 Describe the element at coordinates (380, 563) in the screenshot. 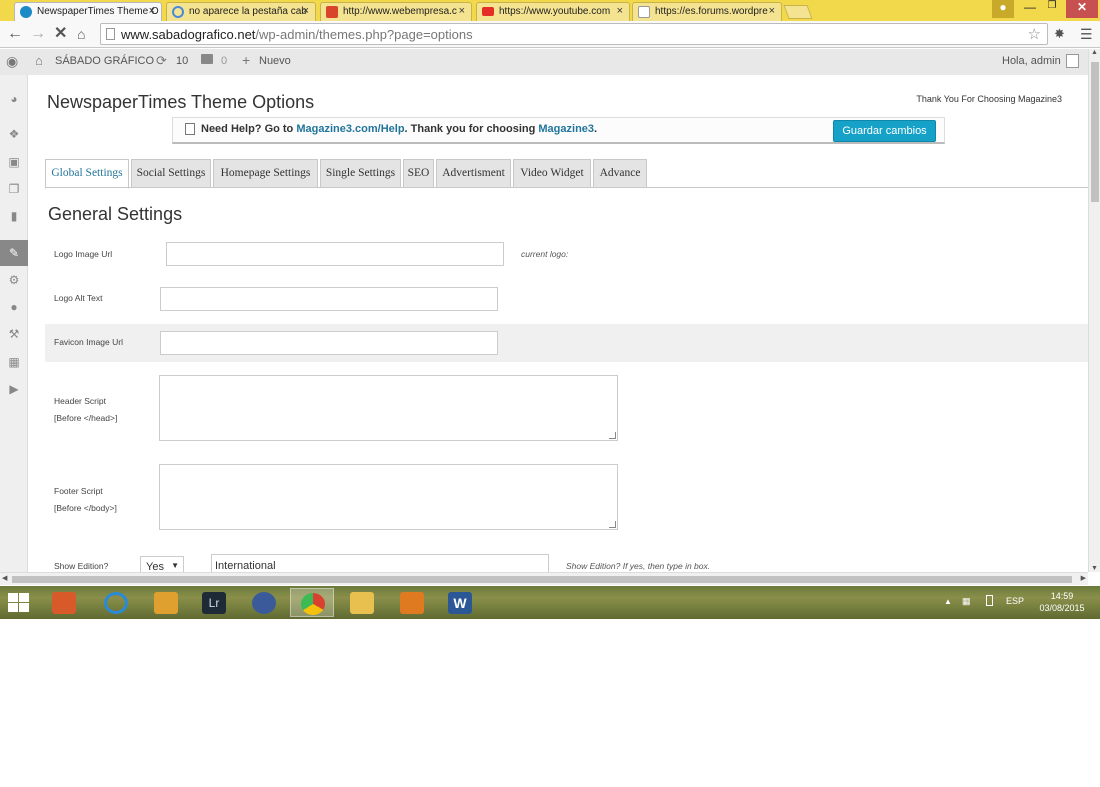

I see `edition-text-input` at that location.